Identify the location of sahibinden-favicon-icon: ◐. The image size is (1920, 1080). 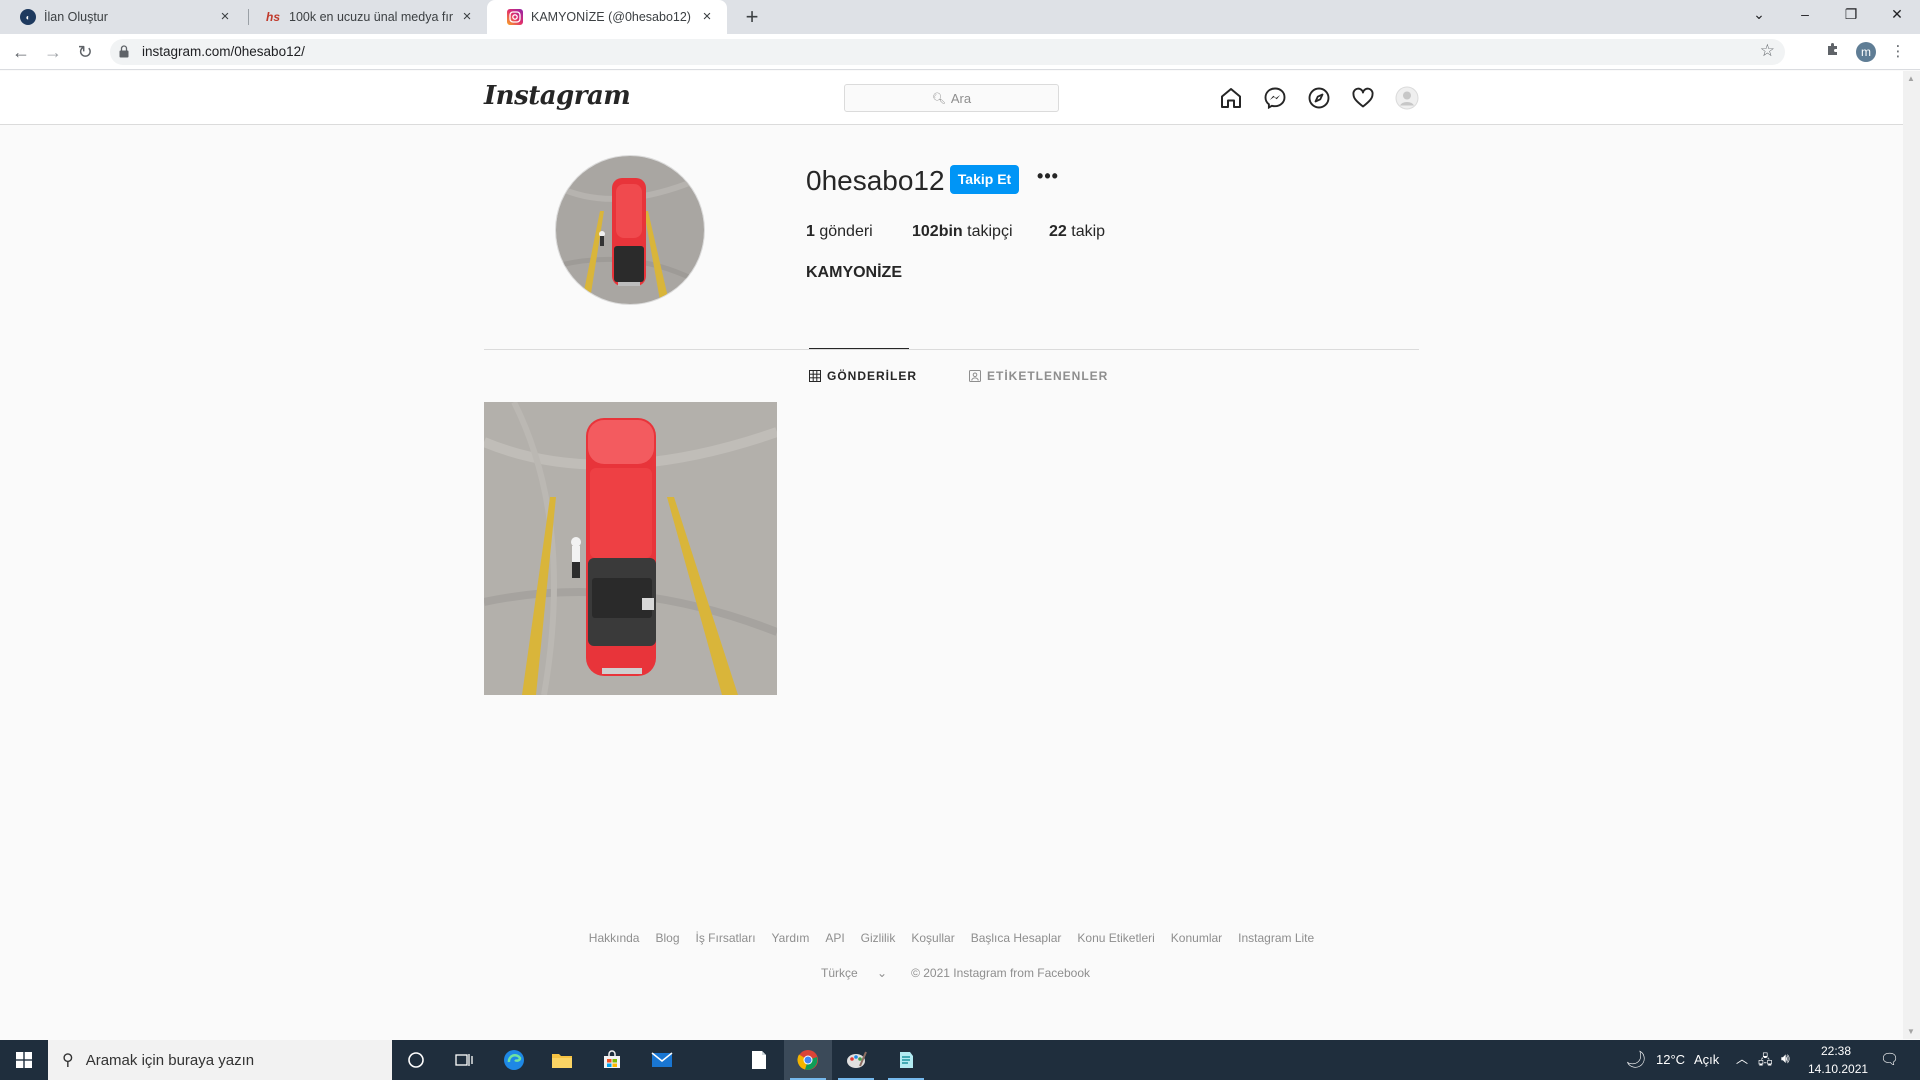
(28, 17).